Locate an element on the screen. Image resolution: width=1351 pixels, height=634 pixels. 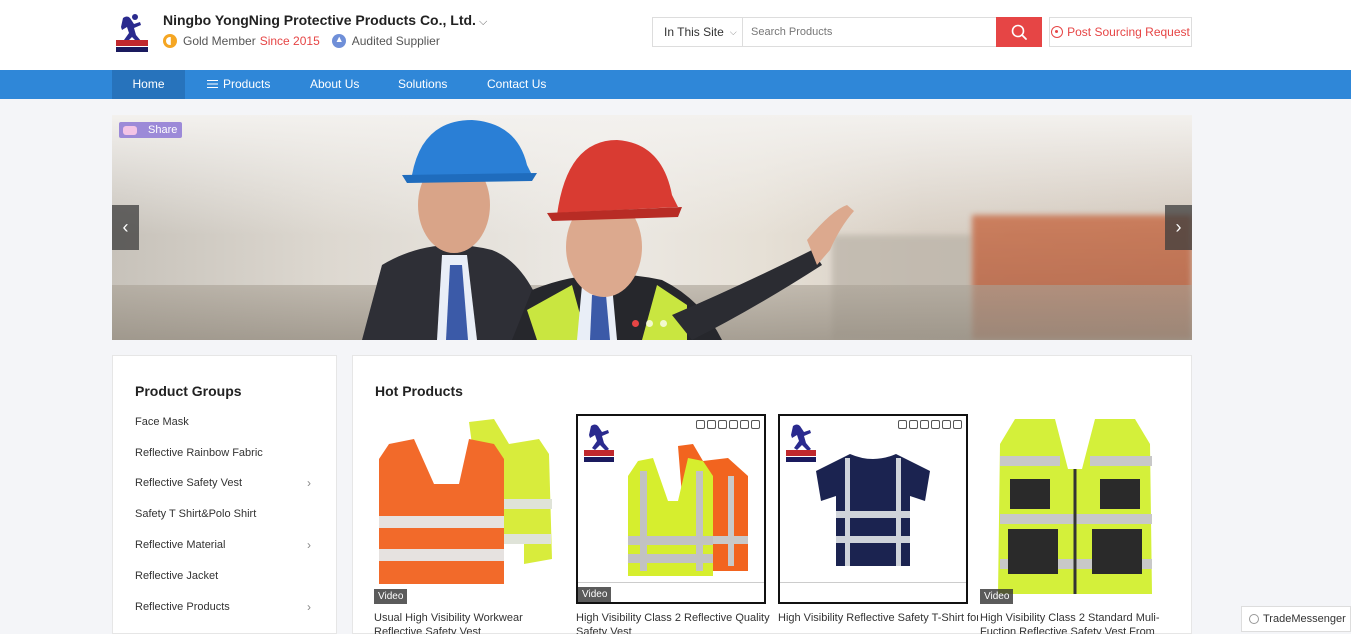
hot-products-title: Hot Products is located at coordinates (419, 391).